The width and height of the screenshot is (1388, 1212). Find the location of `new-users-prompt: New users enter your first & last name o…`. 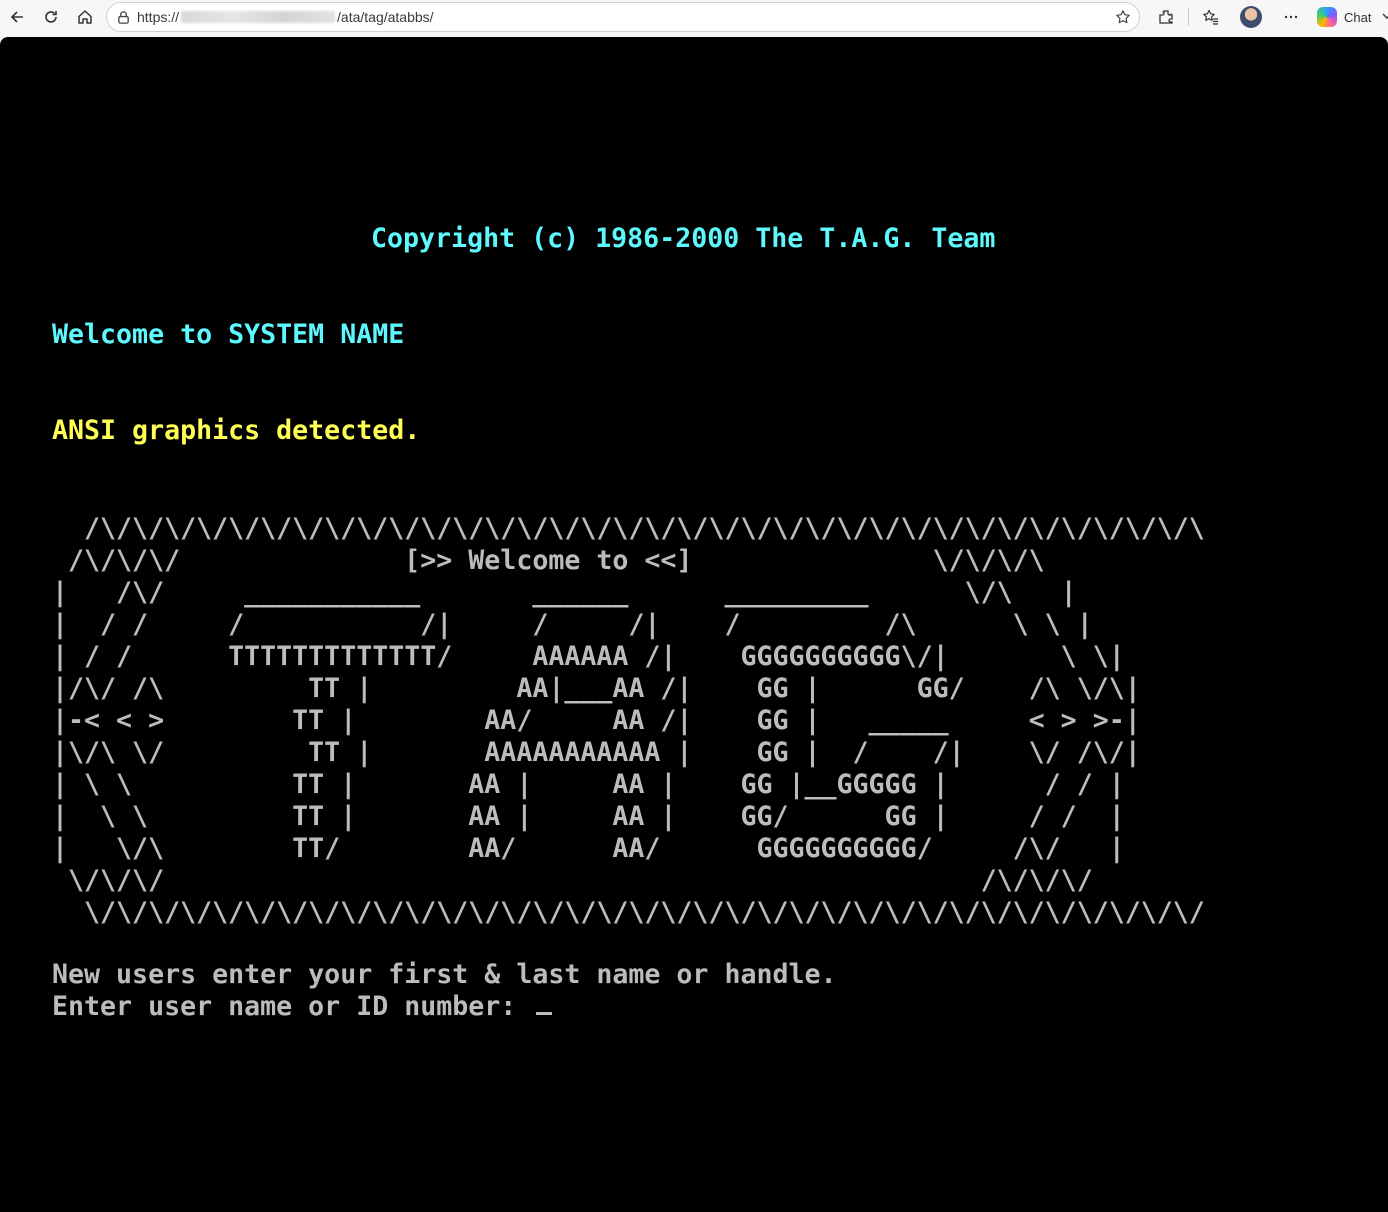

new-users-prompt: New users enter your first & last name o… is located at coordinates (444, 974).